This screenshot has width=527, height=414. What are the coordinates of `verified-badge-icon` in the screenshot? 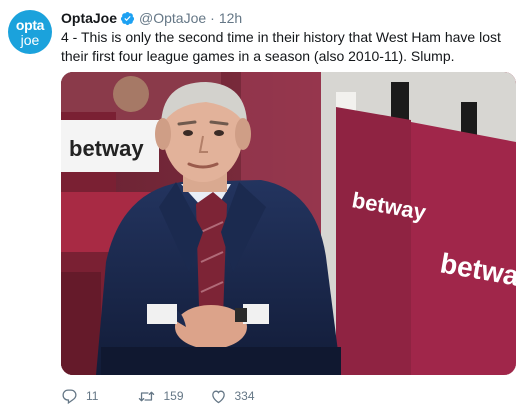 It's located at (127, 18).